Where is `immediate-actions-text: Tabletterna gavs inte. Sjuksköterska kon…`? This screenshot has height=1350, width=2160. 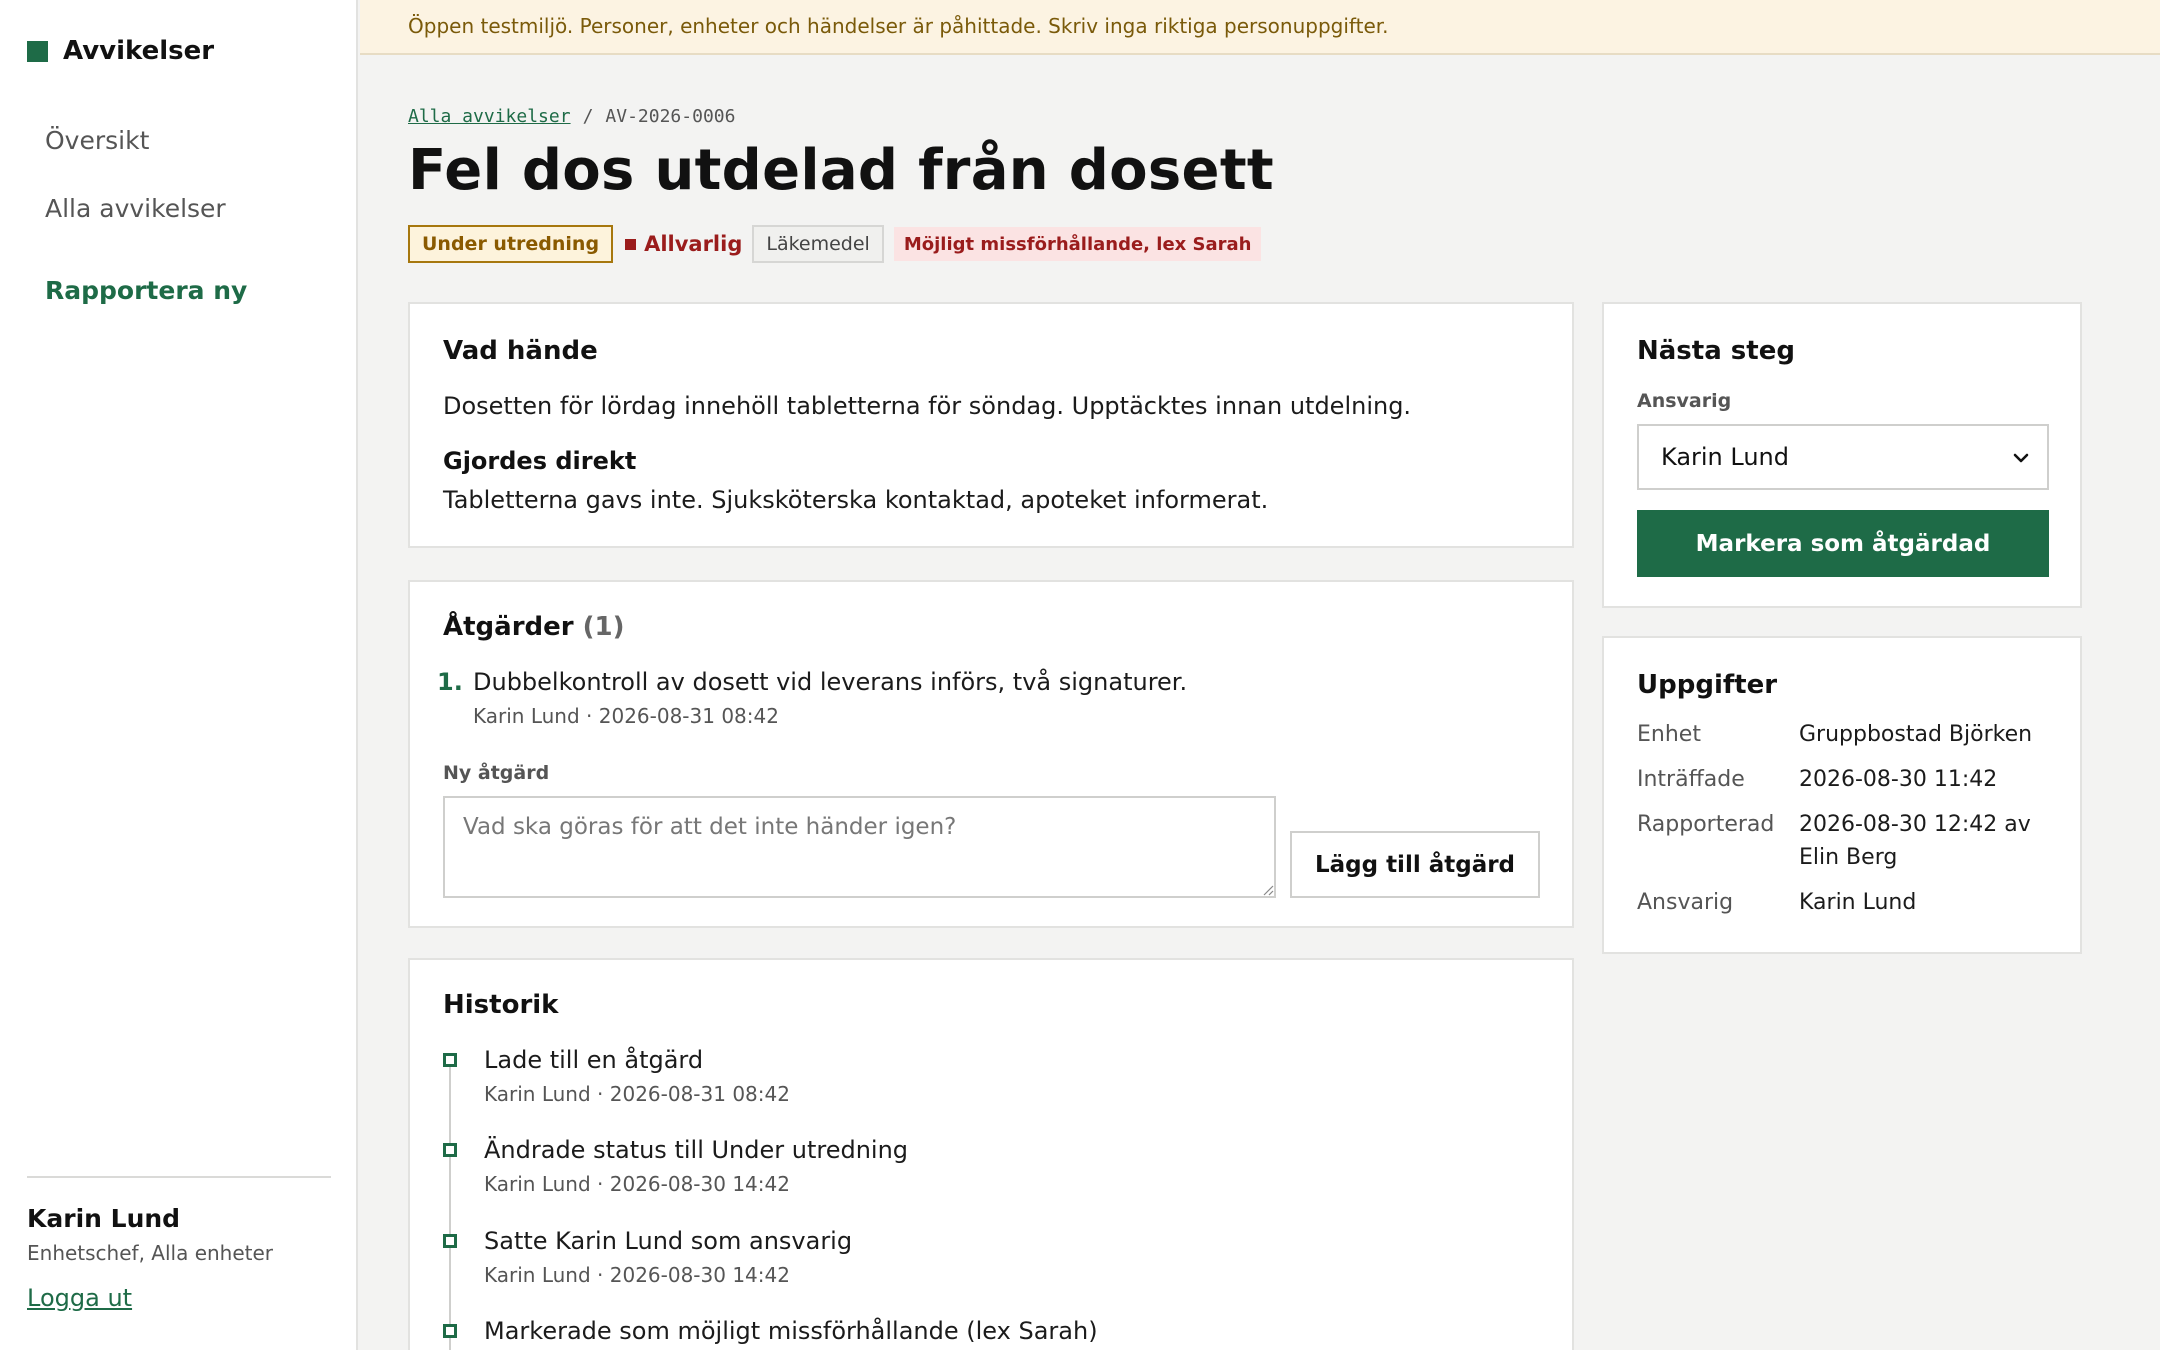 immediate-actions-text: Tabletterna gavs inte. Sjuksköterska kon… is located at coordinates (856, 500).